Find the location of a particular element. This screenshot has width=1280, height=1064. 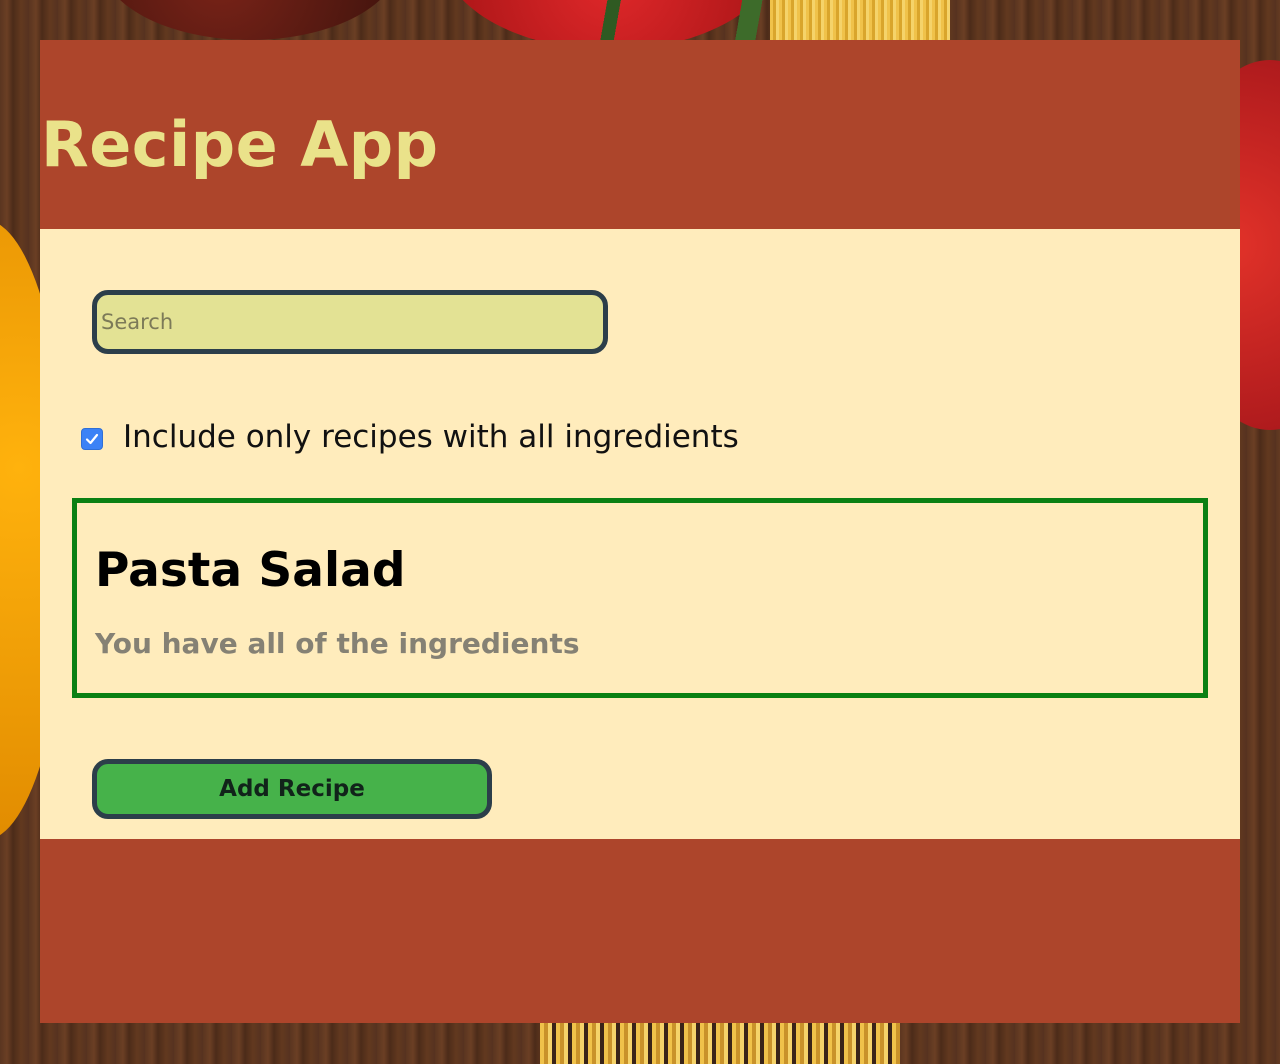

tomato-decoration is located at coordinates (250, 20).